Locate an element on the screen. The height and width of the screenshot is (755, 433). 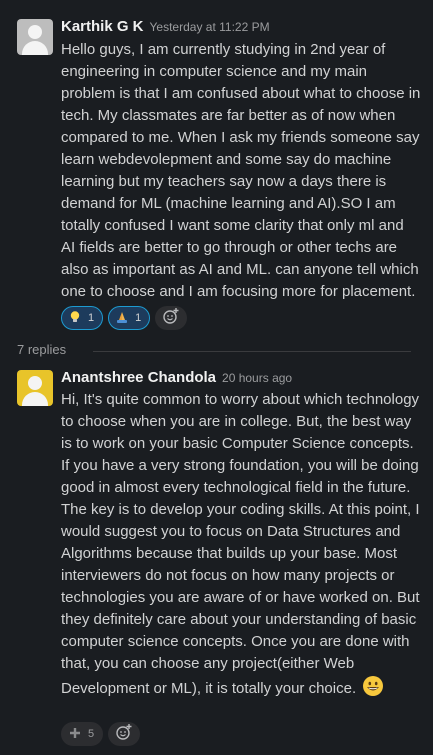
reaction-plus: 5 is located at coordinates (82, 734).